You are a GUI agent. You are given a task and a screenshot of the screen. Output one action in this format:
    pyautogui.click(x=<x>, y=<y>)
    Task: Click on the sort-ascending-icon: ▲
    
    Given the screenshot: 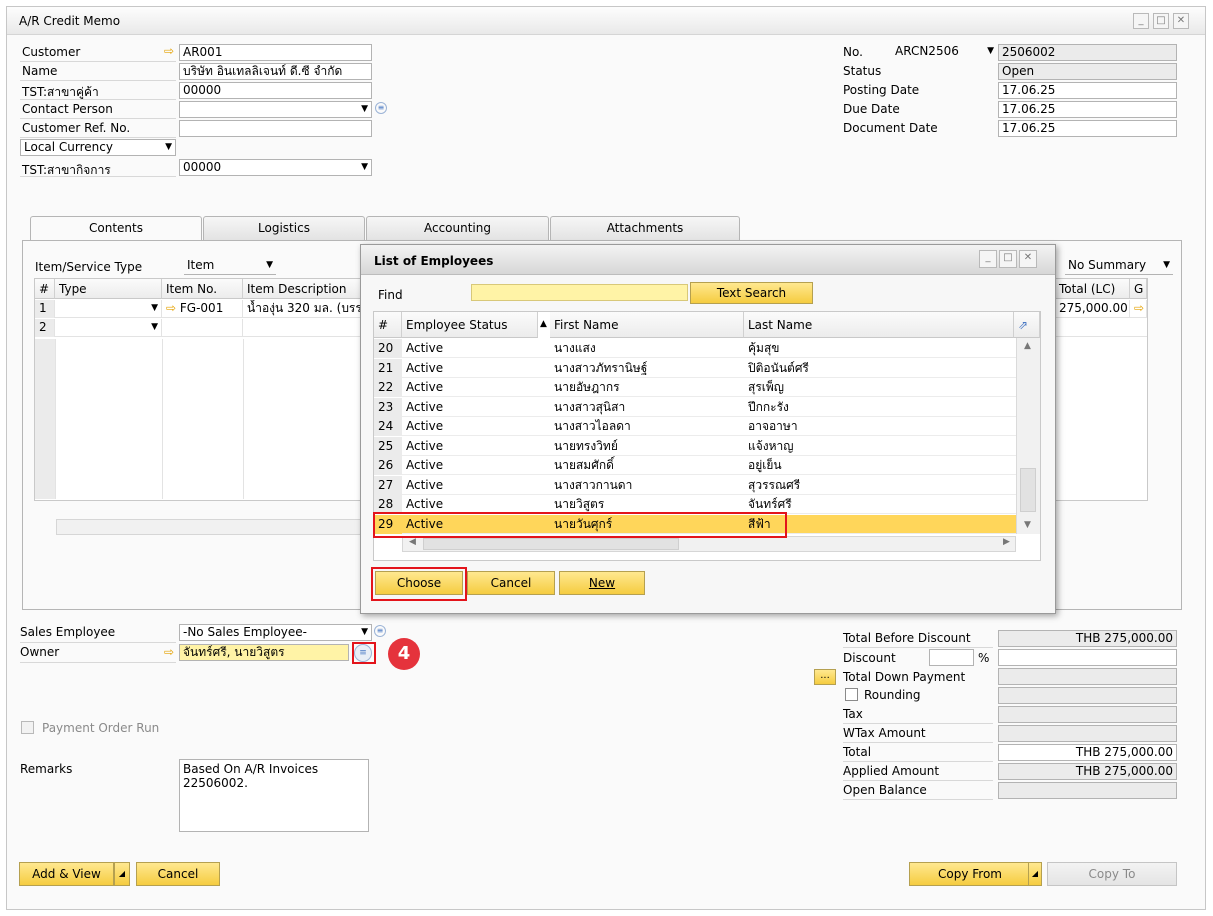 What is the action you would take?
    pyautogui.click(x=543, y=324)
    